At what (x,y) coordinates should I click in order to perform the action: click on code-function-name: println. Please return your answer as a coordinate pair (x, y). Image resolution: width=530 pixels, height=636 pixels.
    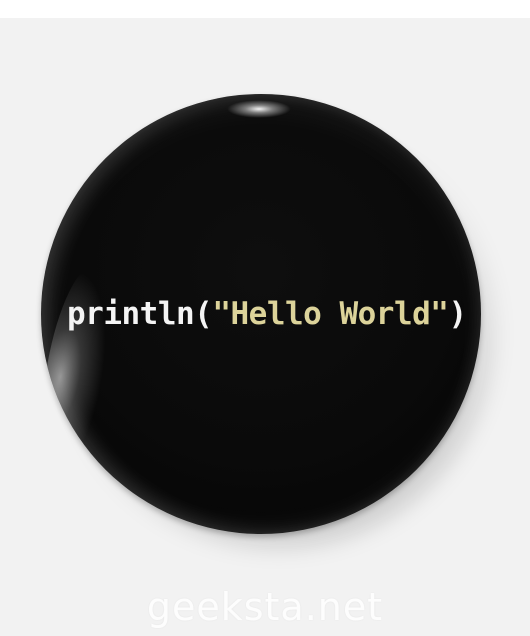
    Looking at the image, I should click on (131, 314).